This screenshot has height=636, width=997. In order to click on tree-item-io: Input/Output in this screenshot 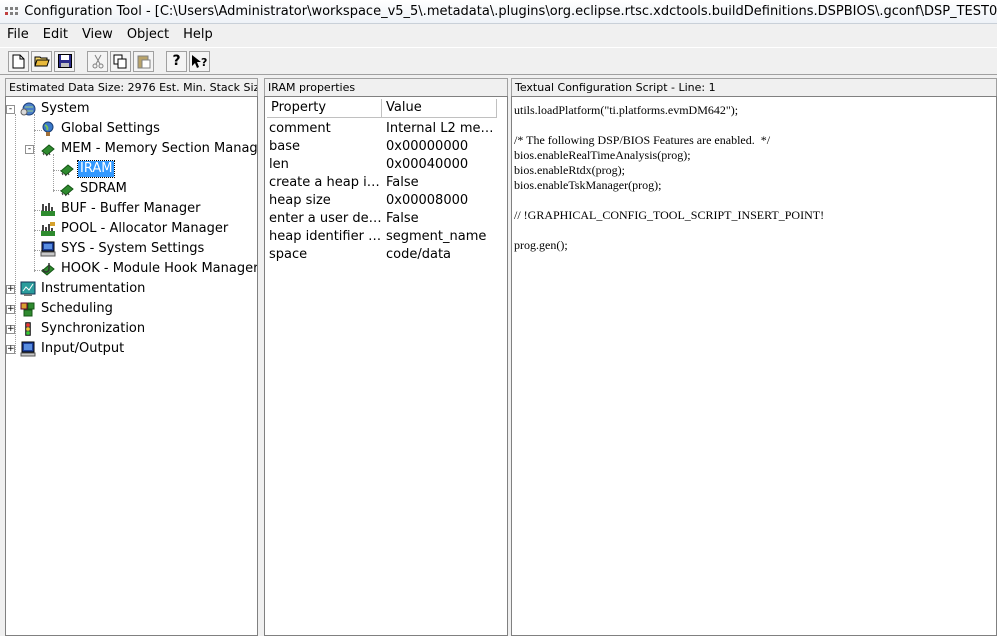, I will do `click(73, 349)`.